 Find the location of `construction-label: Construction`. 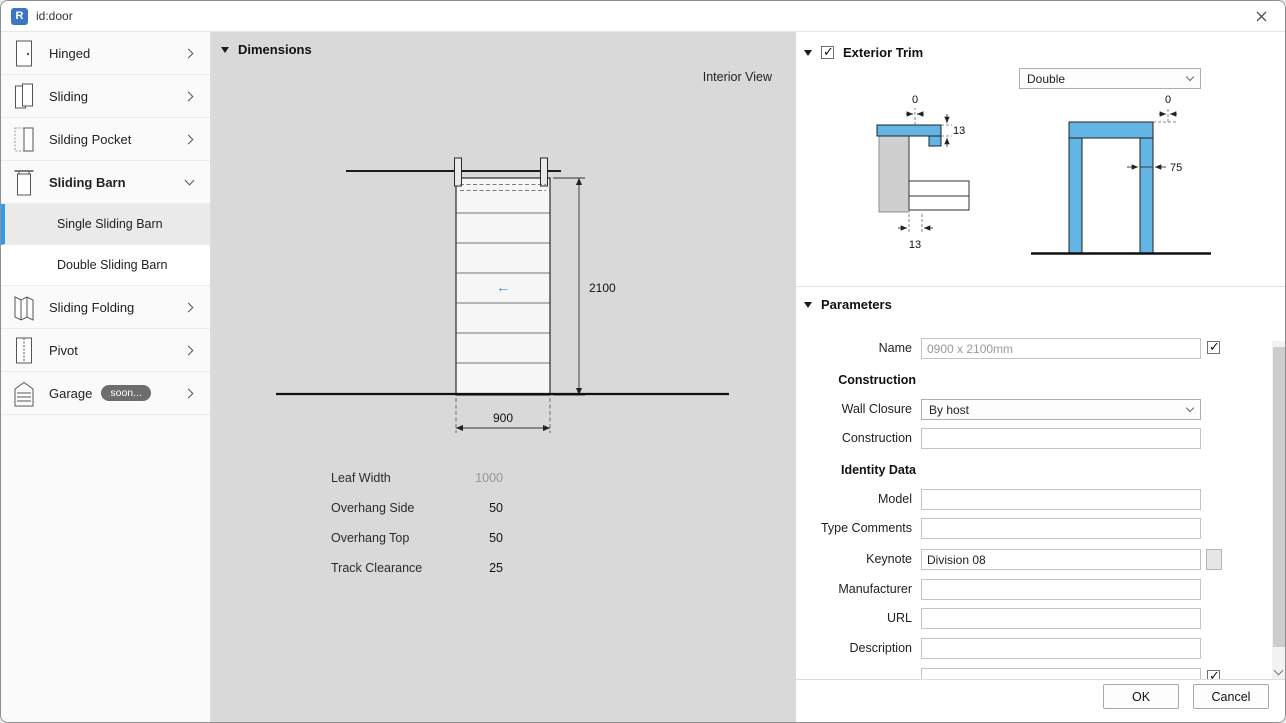

construction-label: Construction is located at coordinates (876, 438).